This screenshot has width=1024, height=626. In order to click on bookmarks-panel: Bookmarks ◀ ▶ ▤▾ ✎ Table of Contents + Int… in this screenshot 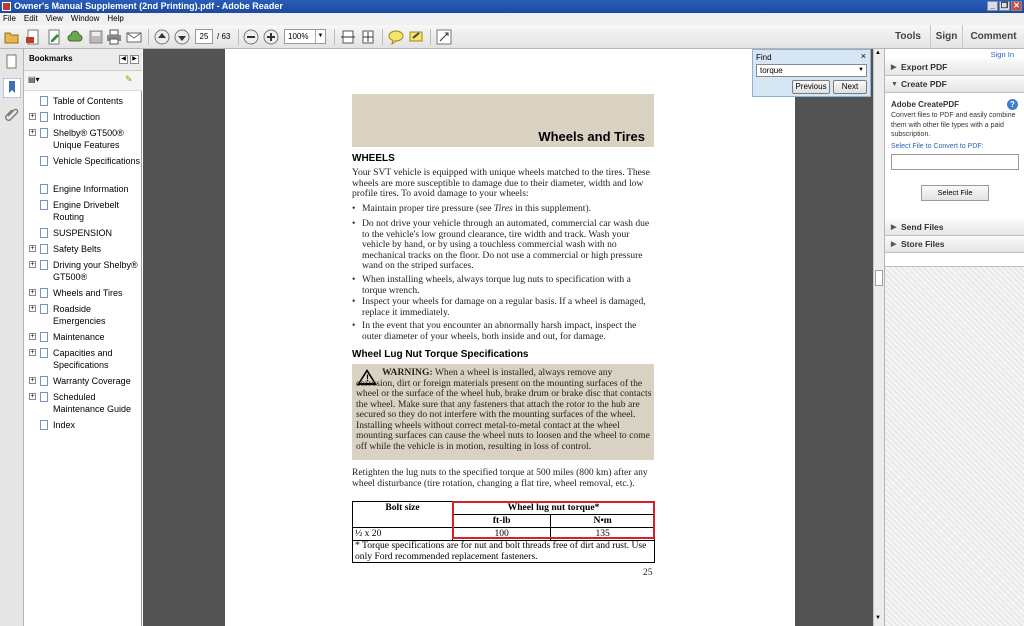, I will do `click(83, 337)`.